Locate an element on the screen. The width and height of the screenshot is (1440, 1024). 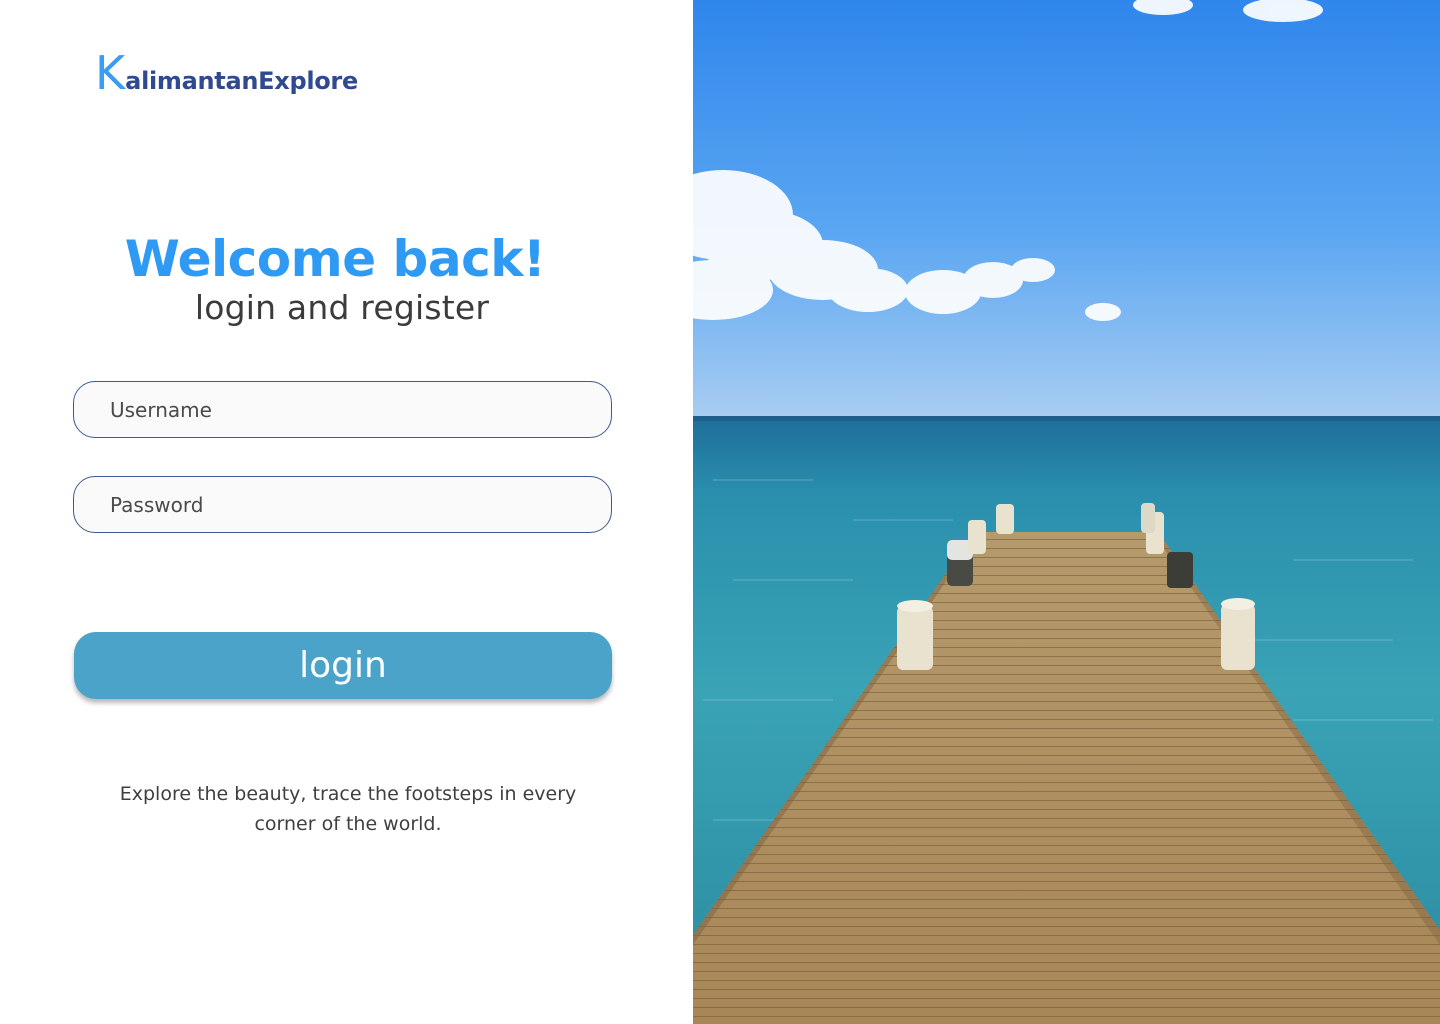
password-input is located at coordinates (342, 504).